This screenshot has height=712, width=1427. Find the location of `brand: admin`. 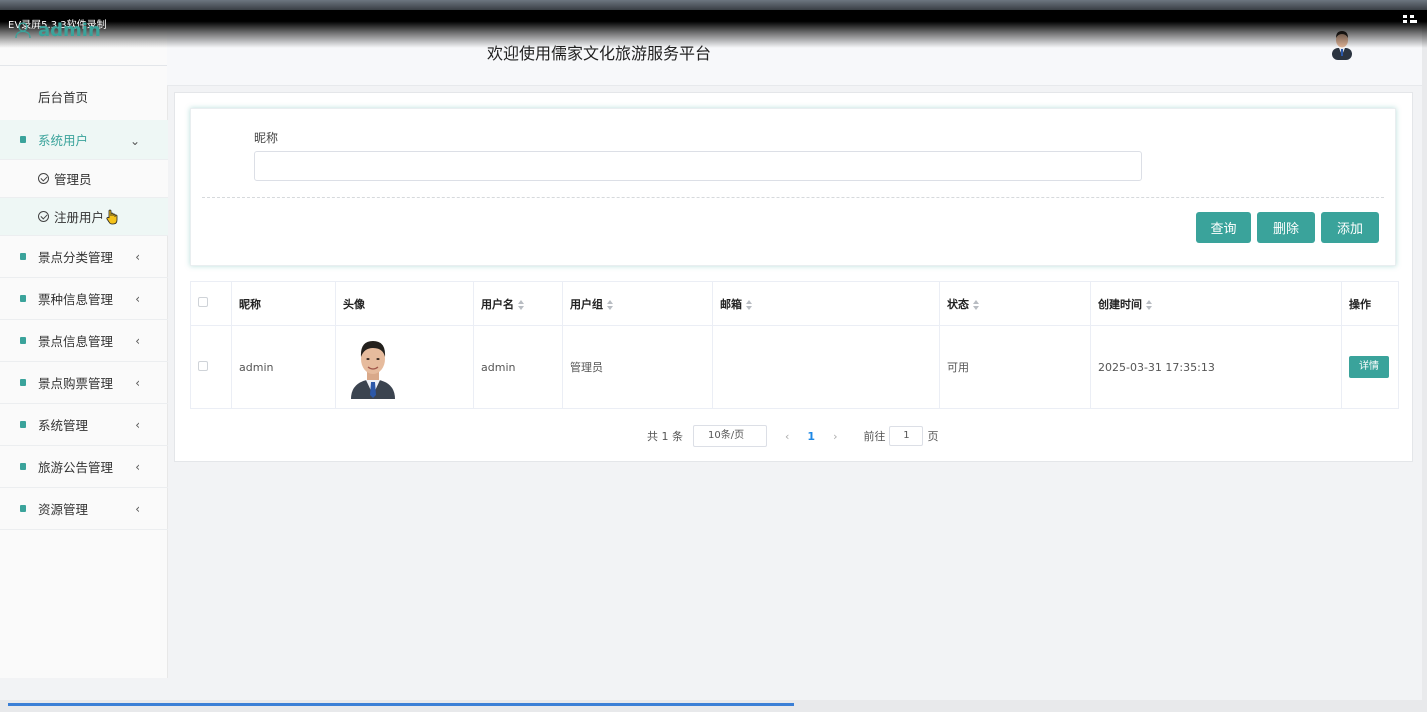

brand: admin is located at coordinates (57, 30).